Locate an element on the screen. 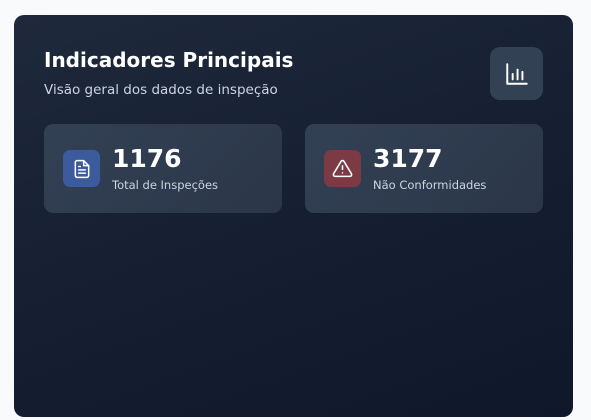  panel-title: Indicadores Principais is located at coordinates (169, 60).